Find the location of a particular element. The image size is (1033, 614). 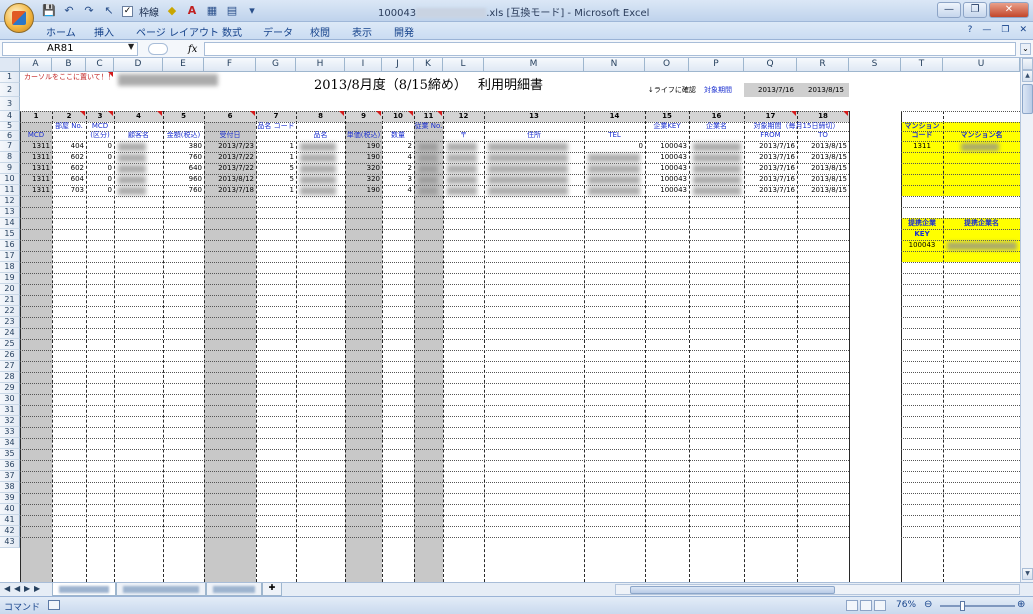

column-header-l: L is located at coordinates (463, 65).